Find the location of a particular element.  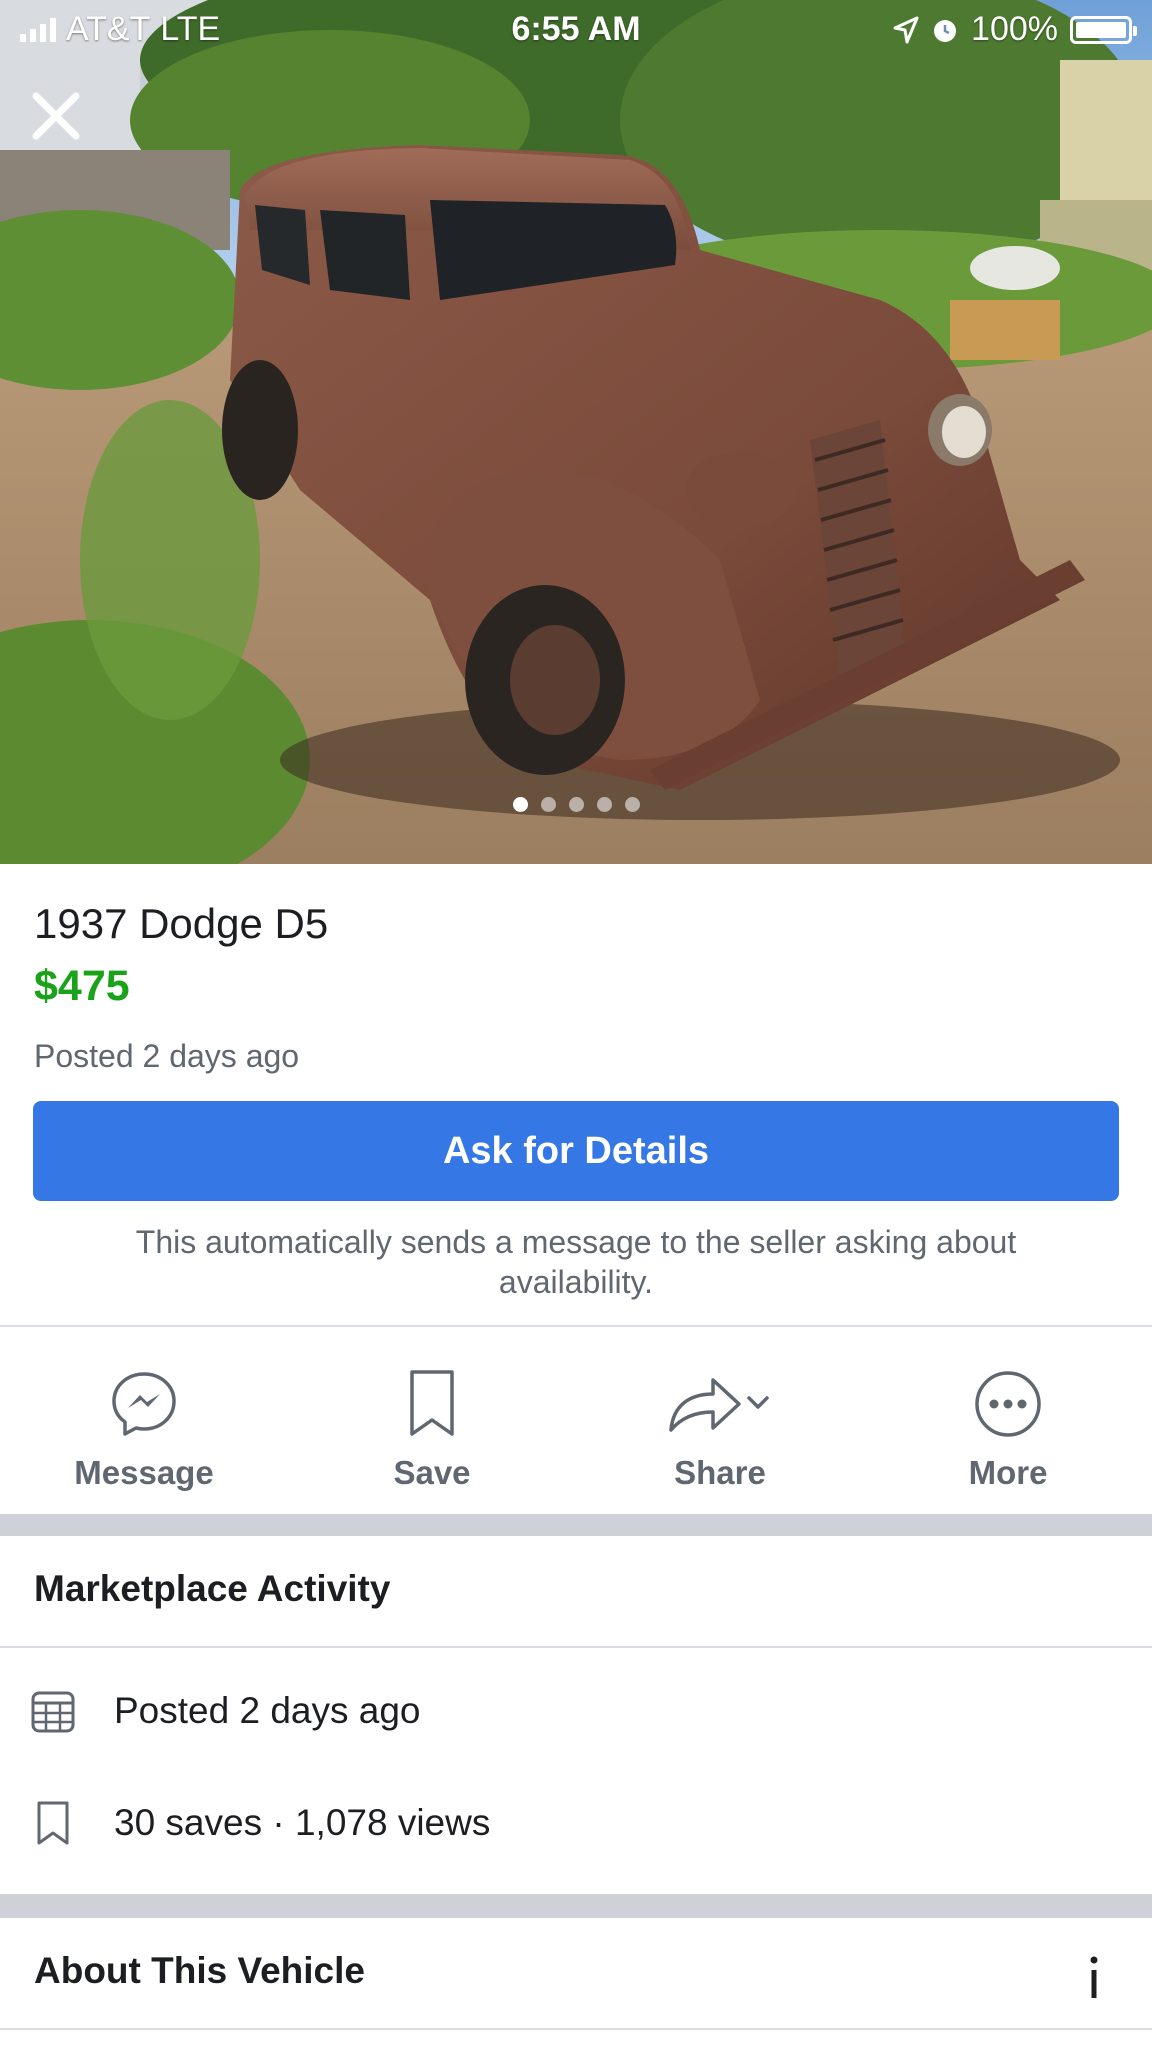

marketplace-activity-heading: Marketplace Activity is located at coordinates (212, 1588).